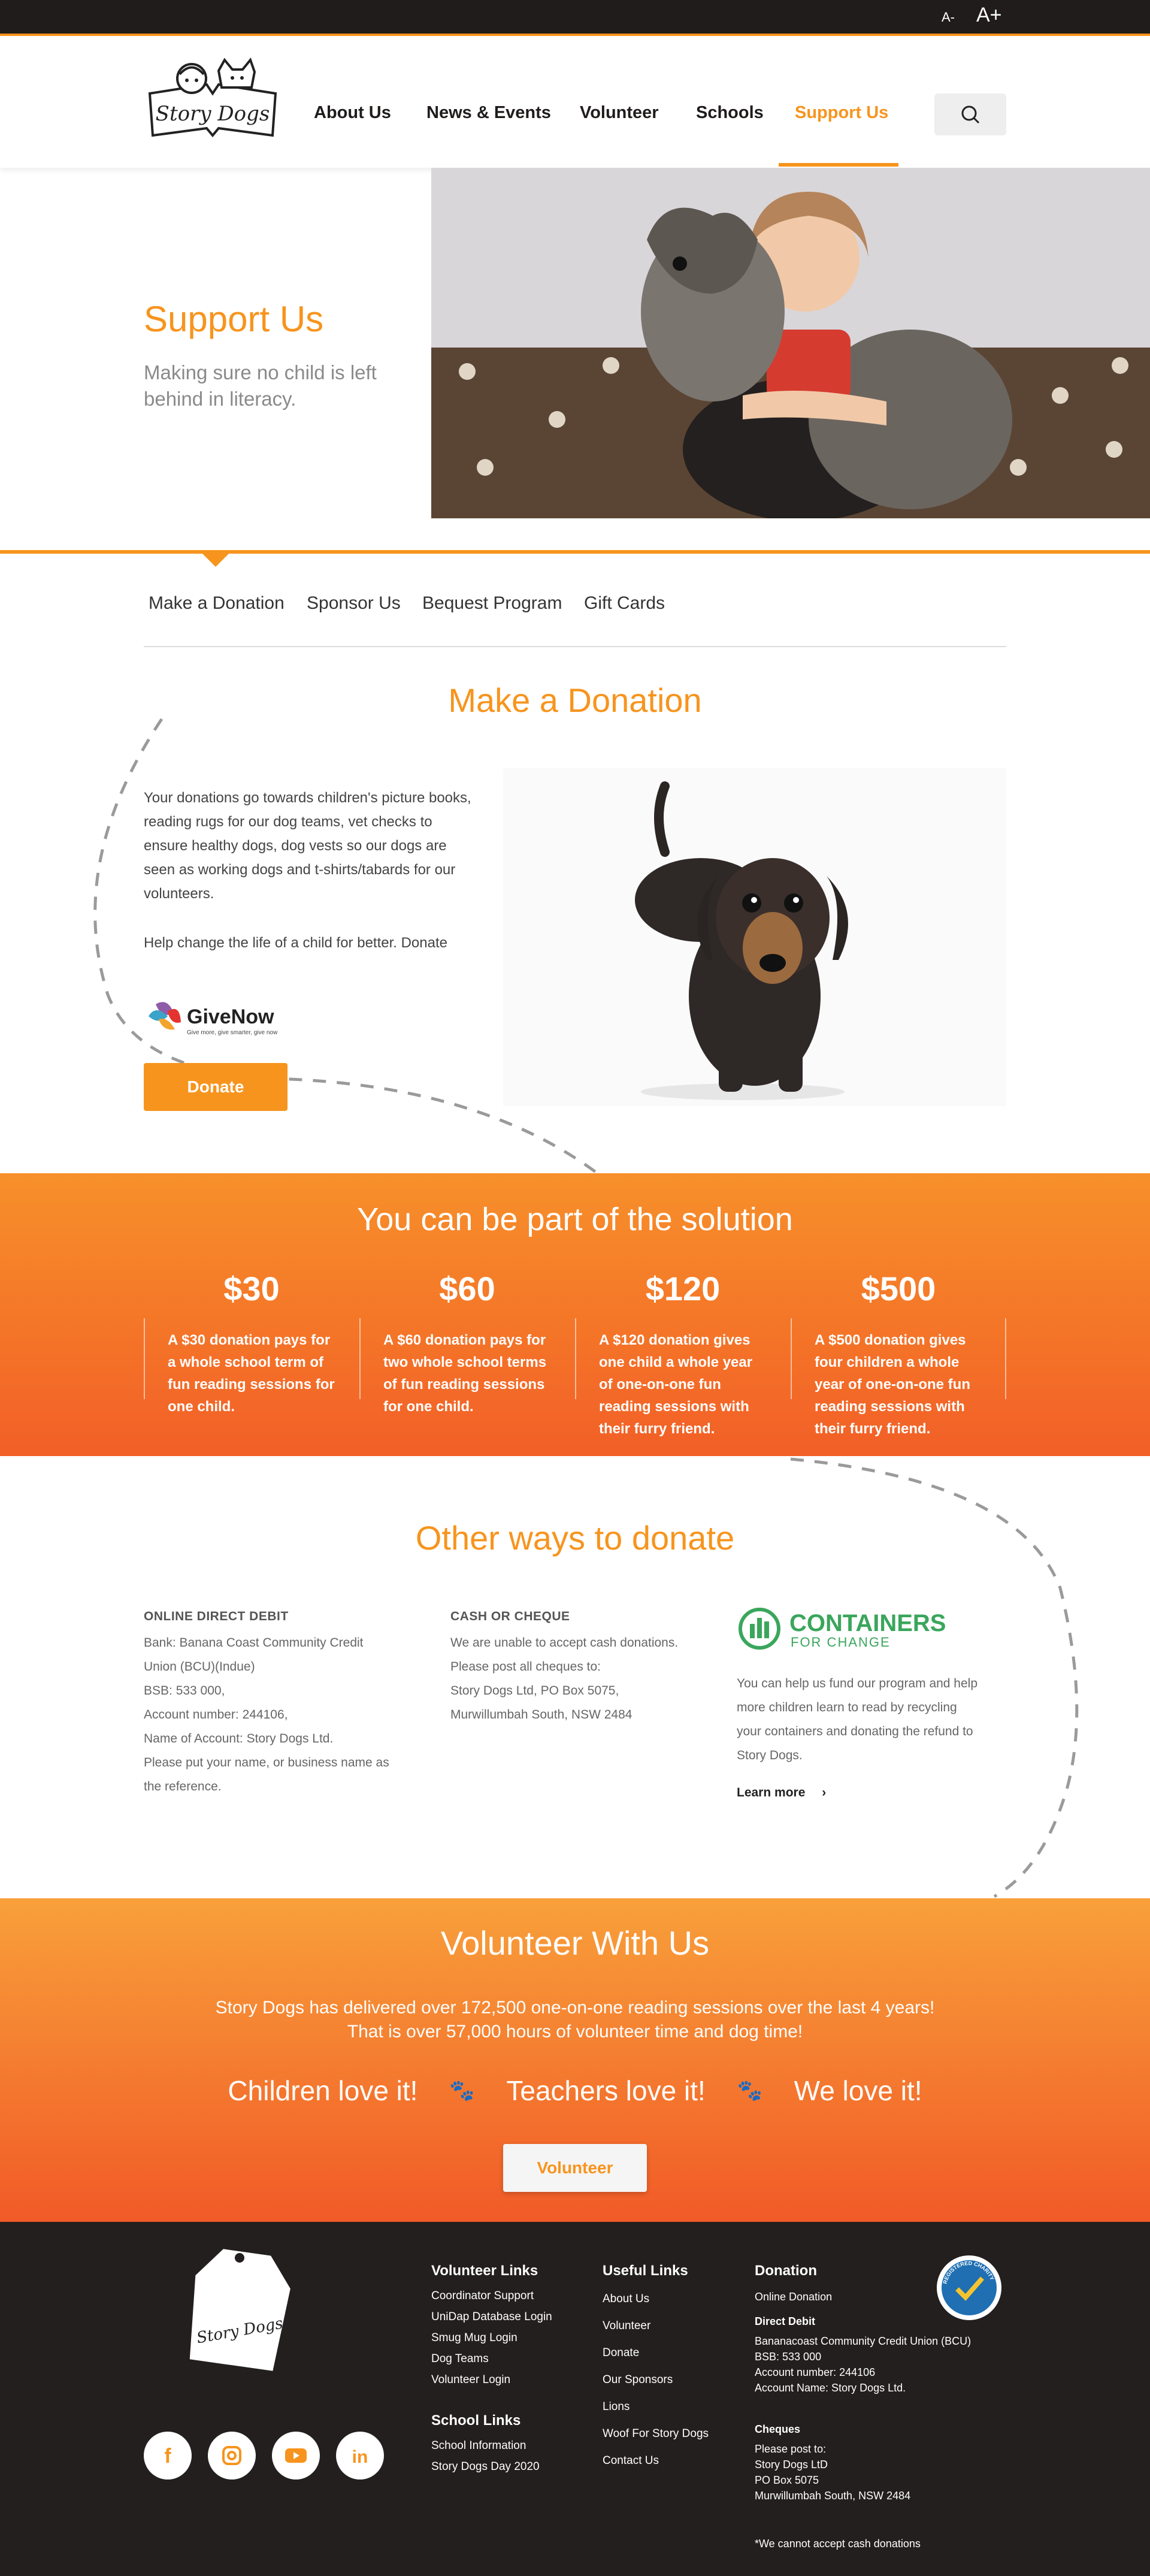  What do you see at coordinates (232, 1033) in the screenshot?
I see `svg-text:Give more, give smarter, give: Give more, give smarter, give now` at bounding box center [232, 1033].